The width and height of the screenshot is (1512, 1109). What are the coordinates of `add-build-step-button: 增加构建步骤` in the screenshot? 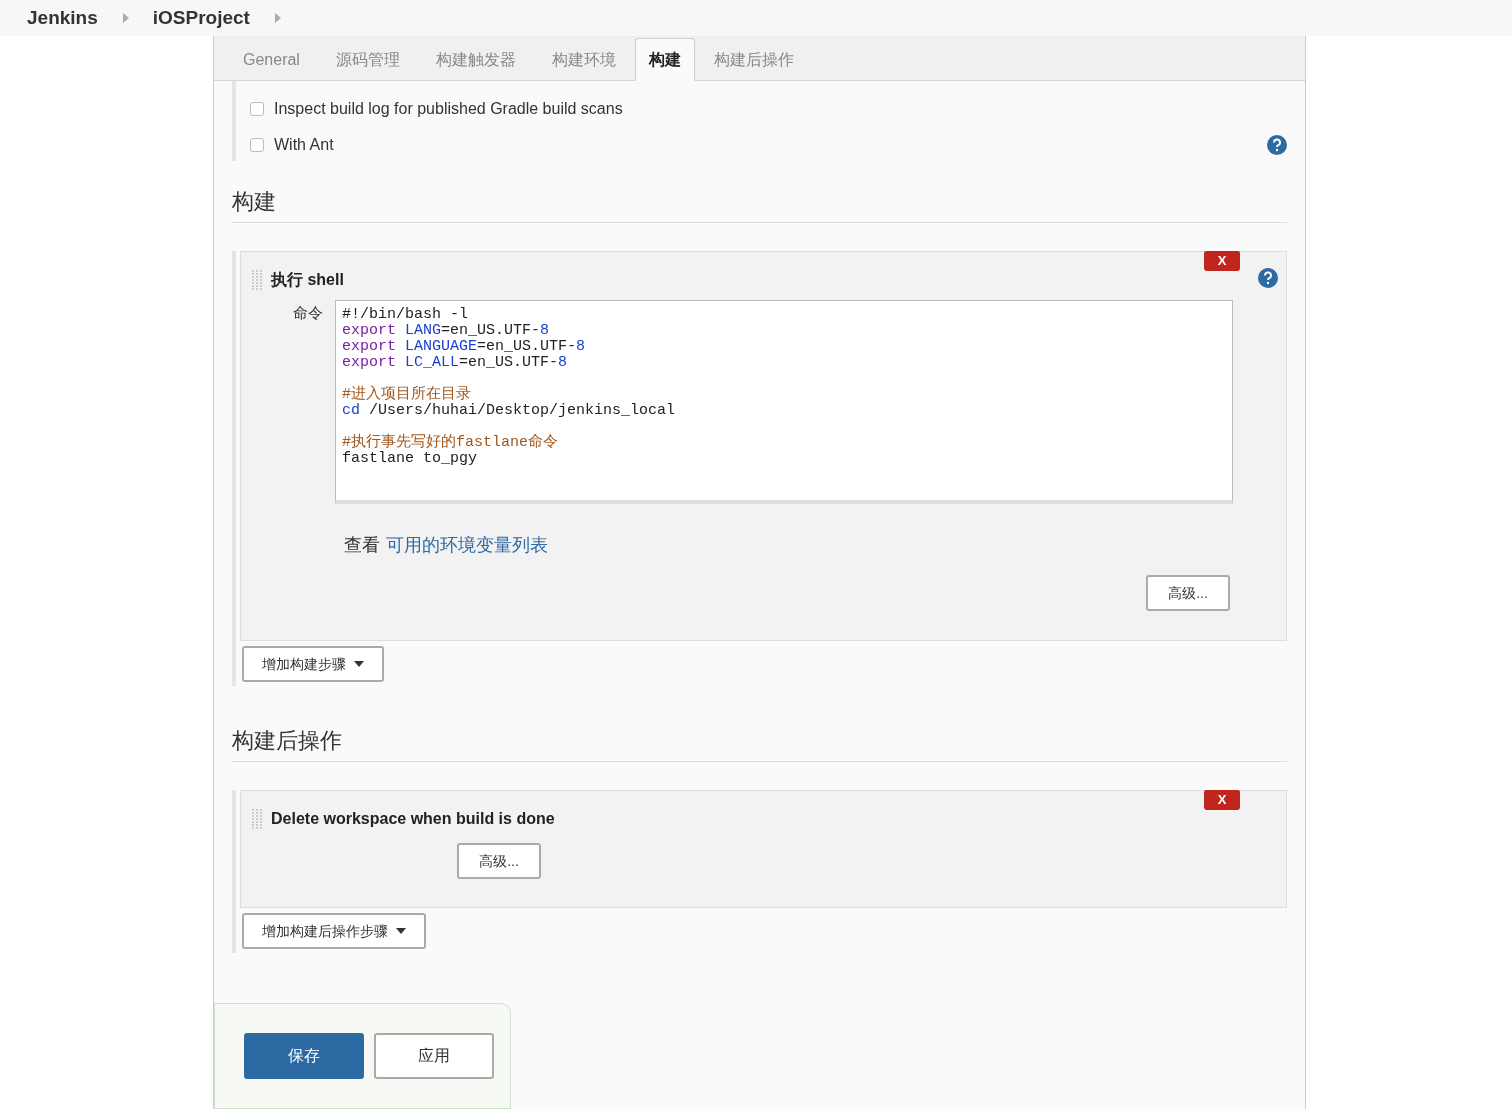 It's located at (313, 664).